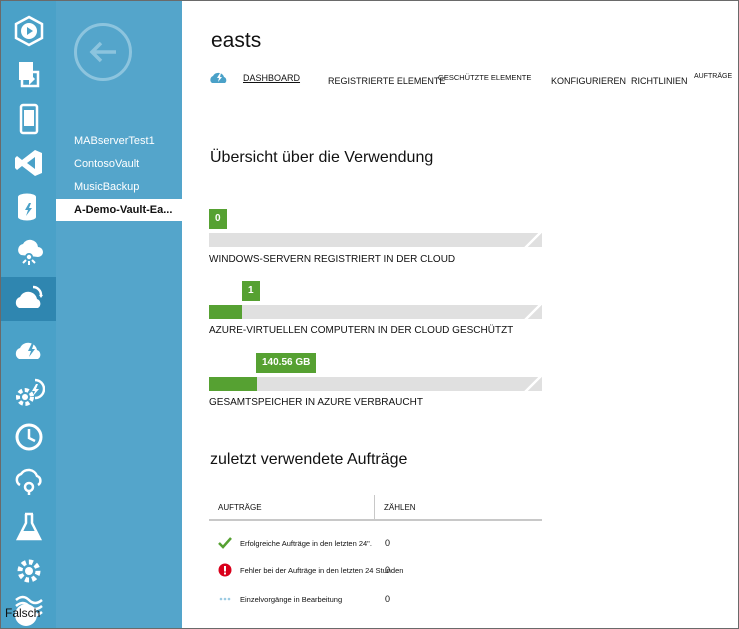 The width and height of the screenshot is (739, 629). I want to click on settings-icon, so click(28, 571).